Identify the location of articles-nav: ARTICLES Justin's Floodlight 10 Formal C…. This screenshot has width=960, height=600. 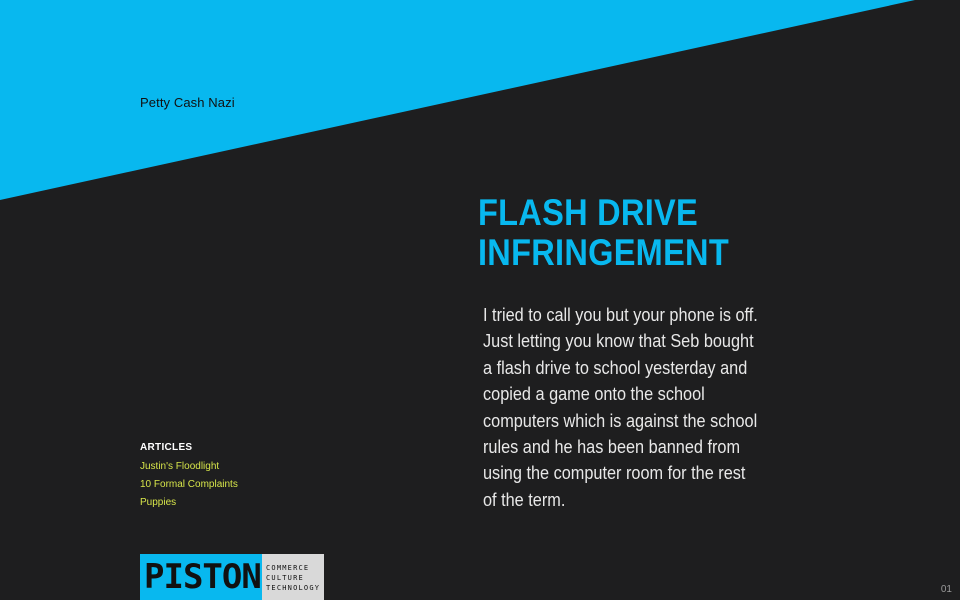
(189, 477).